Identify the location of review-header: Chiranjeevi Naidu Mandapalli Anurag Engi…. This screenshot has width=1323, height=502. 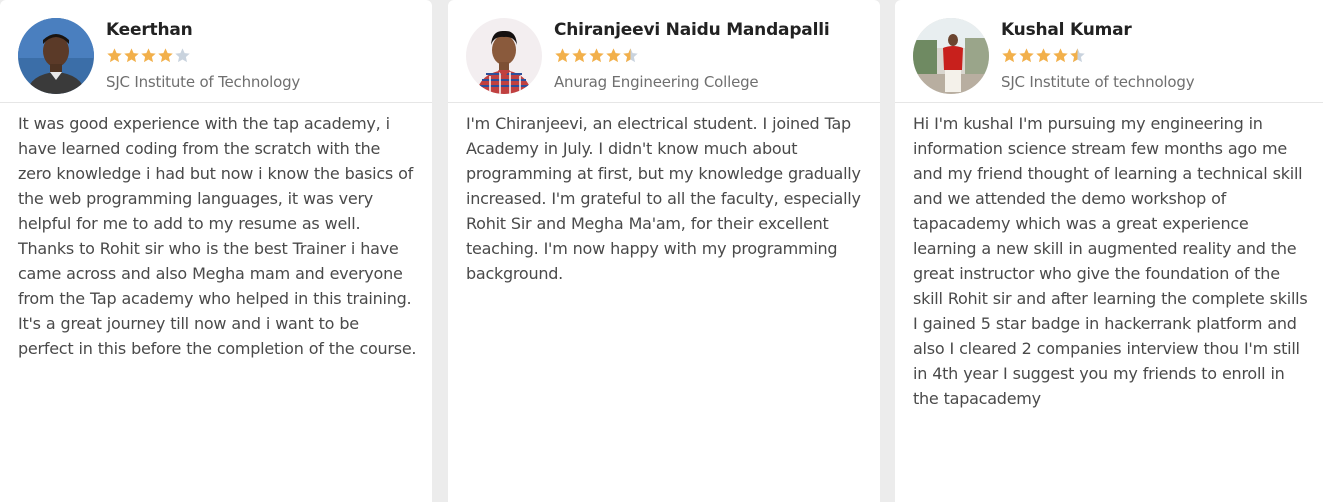
(664, 51).